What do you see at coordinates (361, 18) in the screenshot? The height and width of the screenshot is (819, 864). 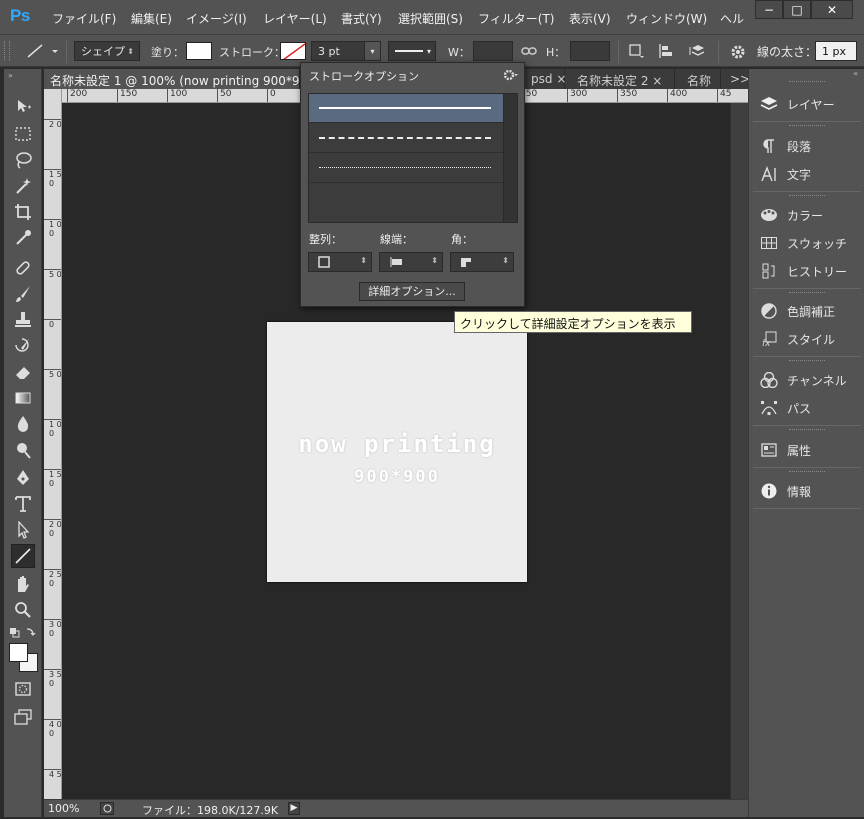 I see `menu-type: 書式(Y)` at bounding box center [361, 18].